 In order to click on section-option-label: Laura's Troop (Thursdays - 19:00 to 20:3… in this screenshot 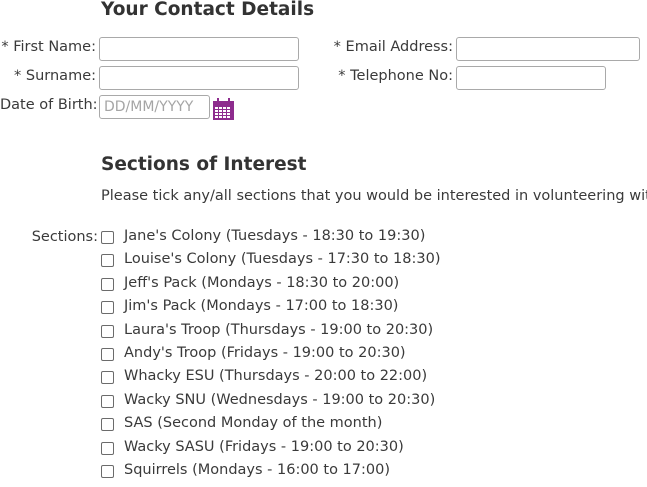, I will do `click(278, 330)`.